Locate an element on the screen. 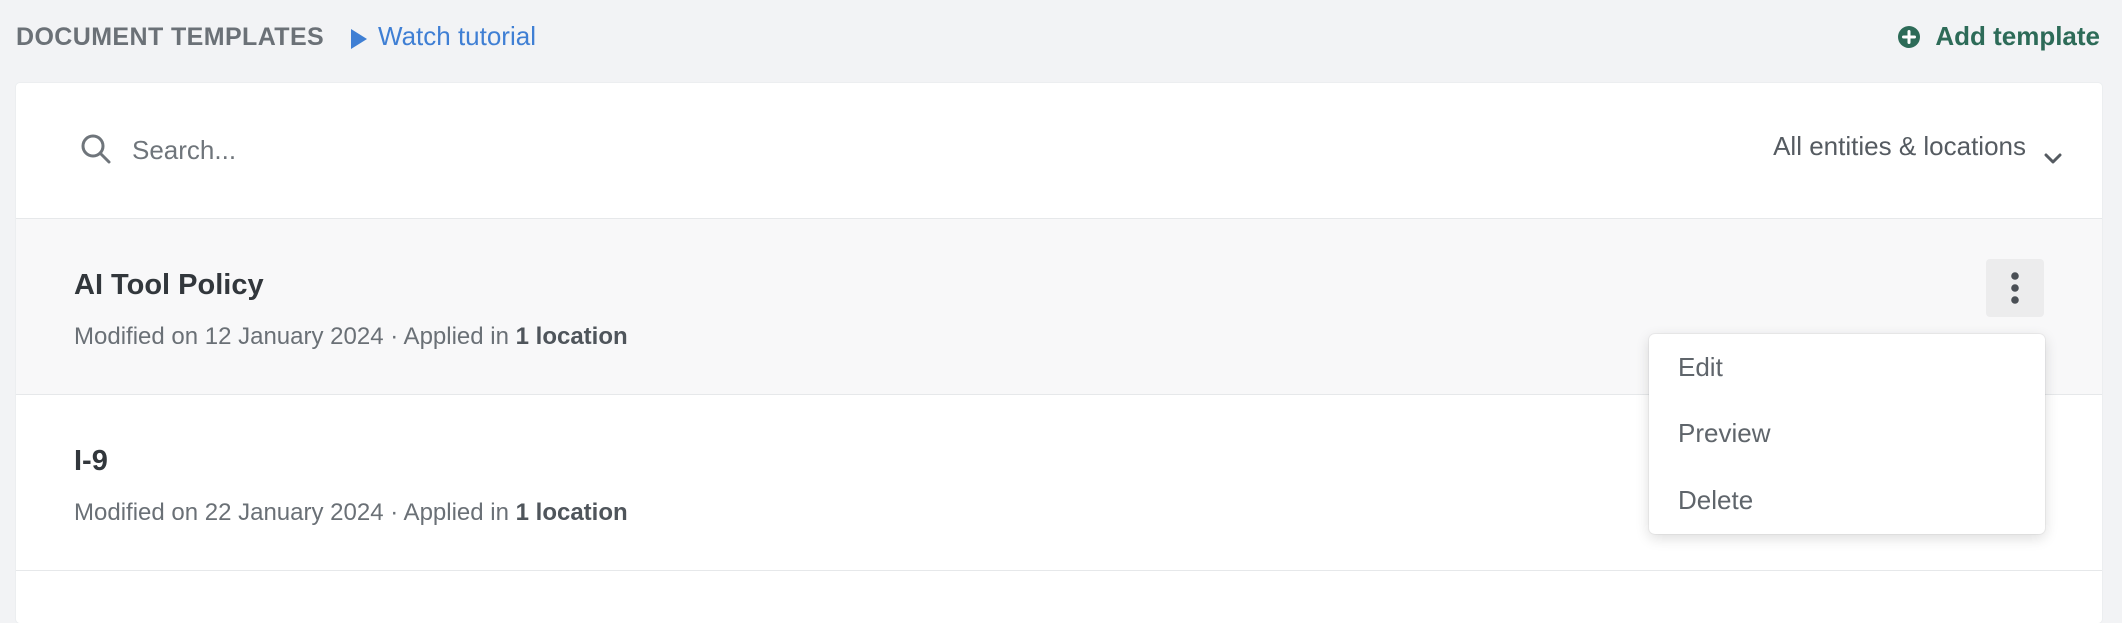 Image resolution: width=2122 pixels, height=623 pixels. entity-filter-label: All entities & locations is located at coordinates (1899, 146).